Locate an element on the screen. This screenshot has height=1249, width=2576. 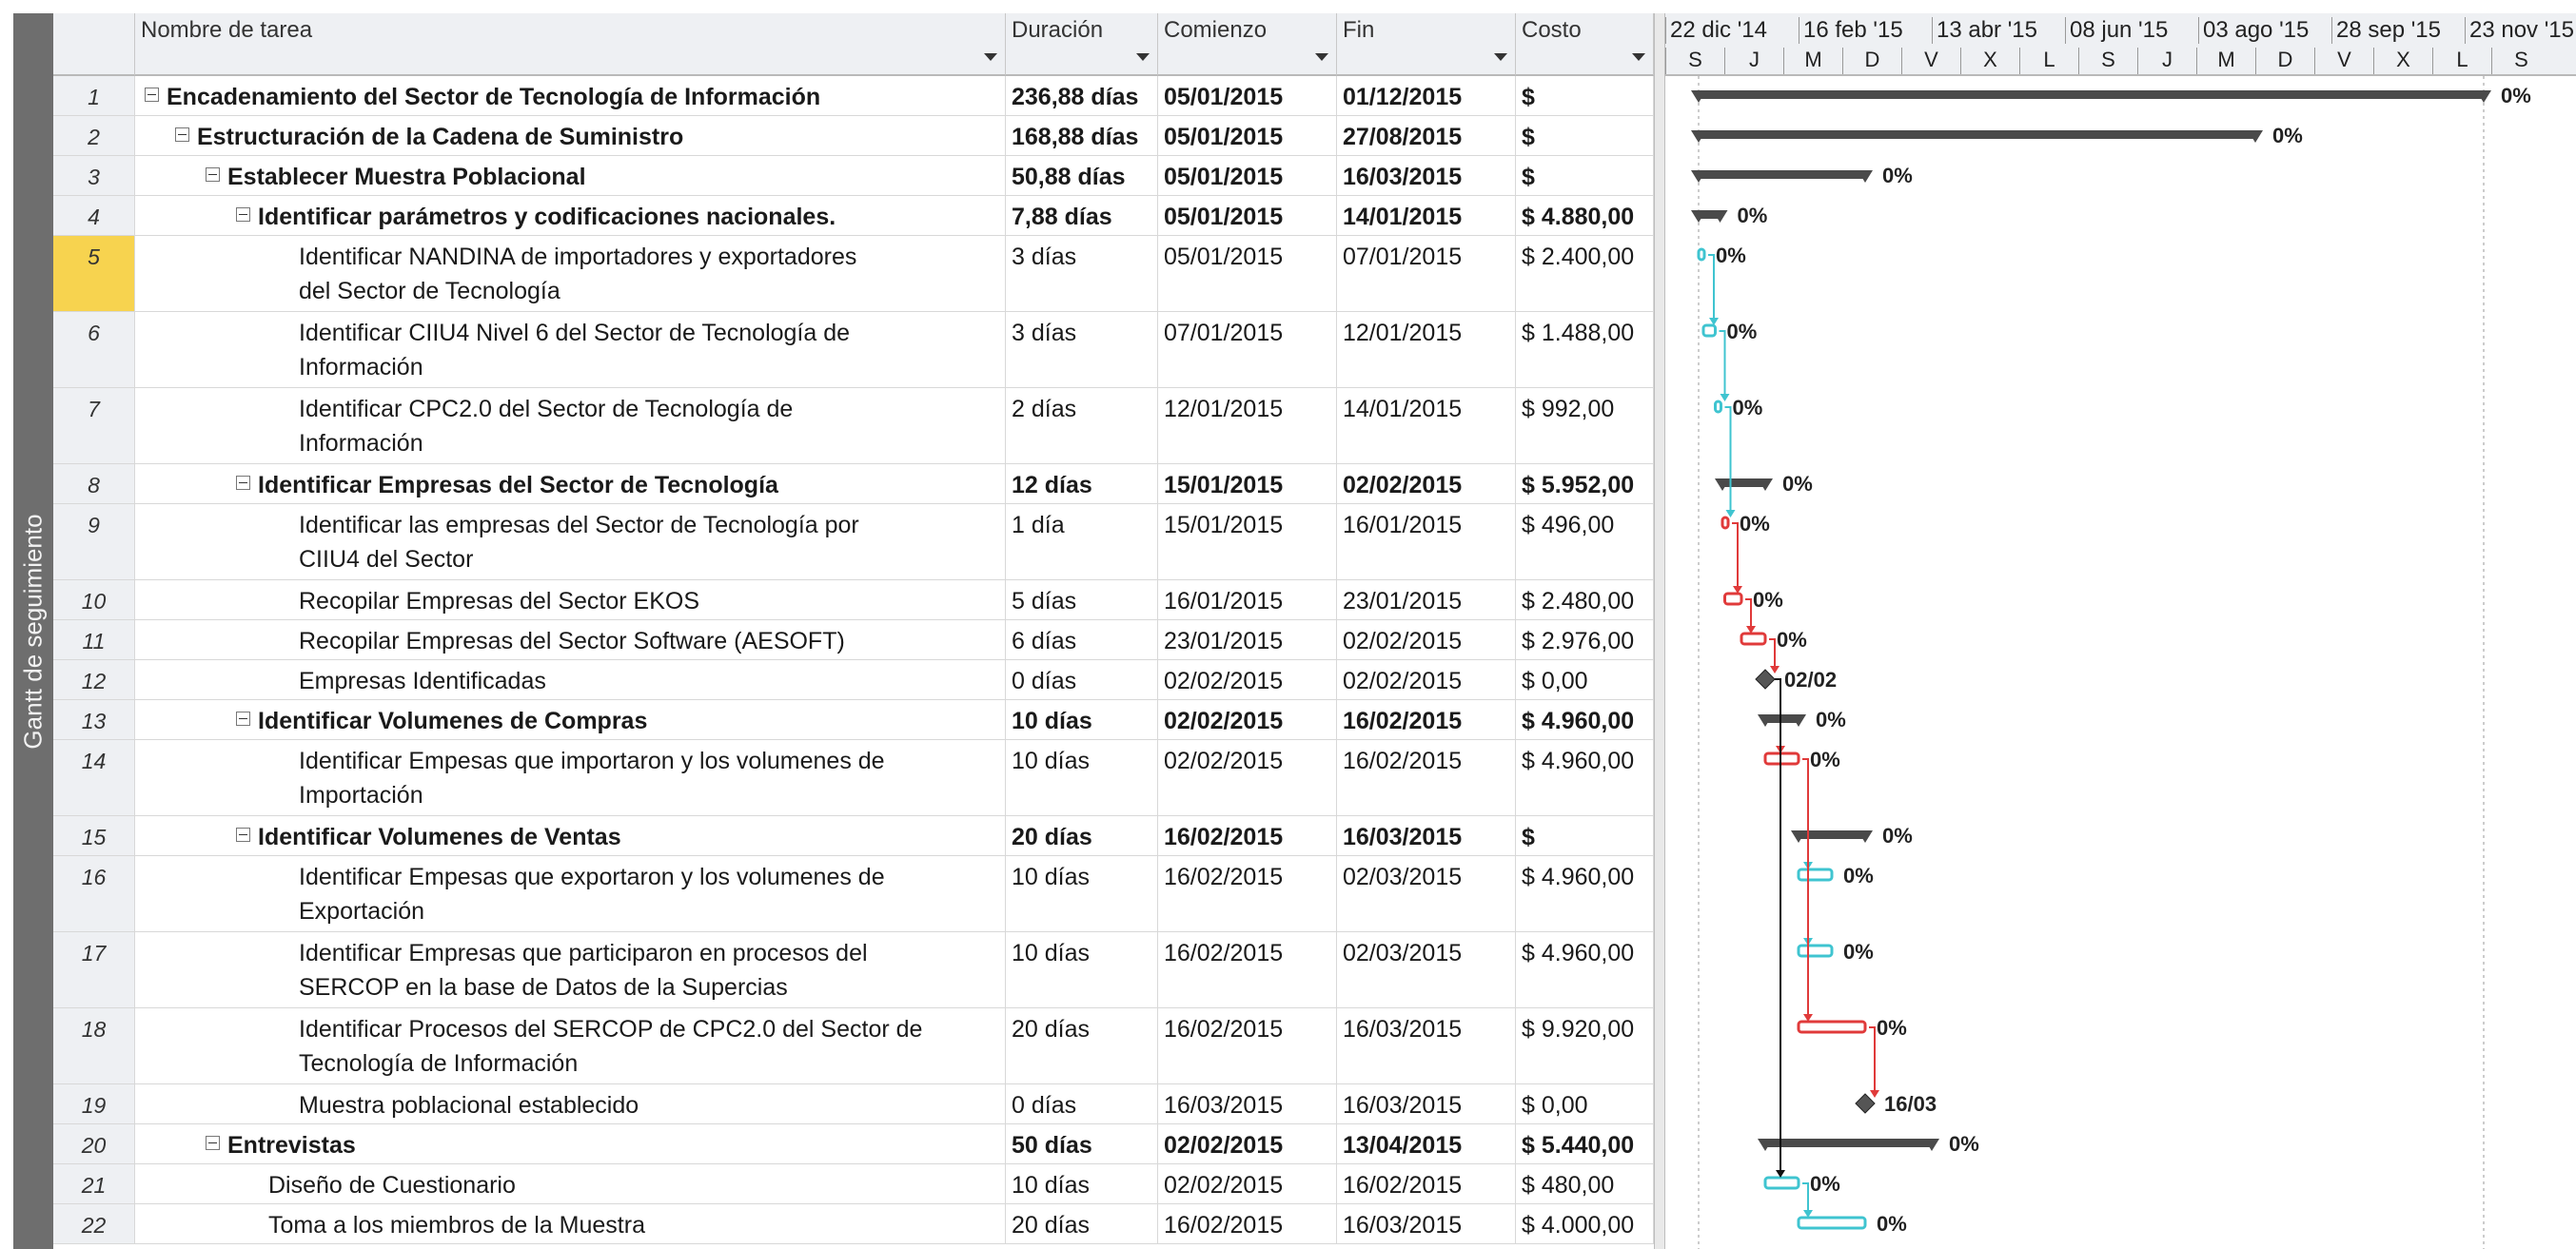
task-id-cell: 1 is located at coordinates (94, 96).